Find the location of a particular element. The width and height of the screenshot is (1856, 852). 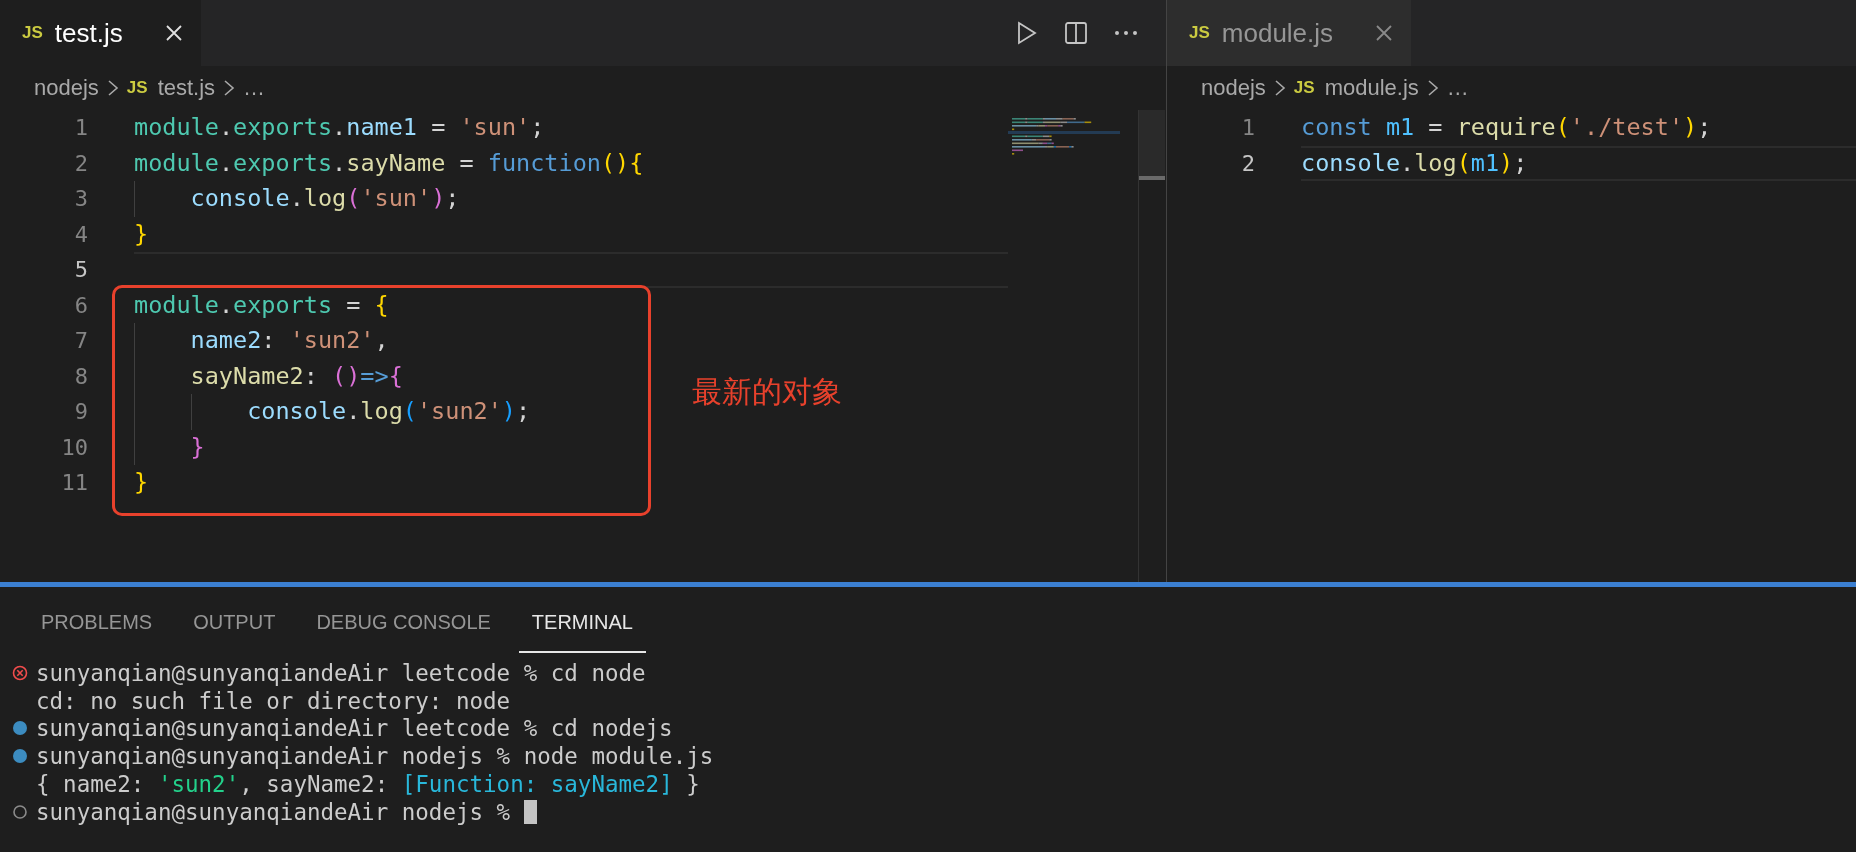

code-line: console.log('sun'); is located at coordinates (571, 199).